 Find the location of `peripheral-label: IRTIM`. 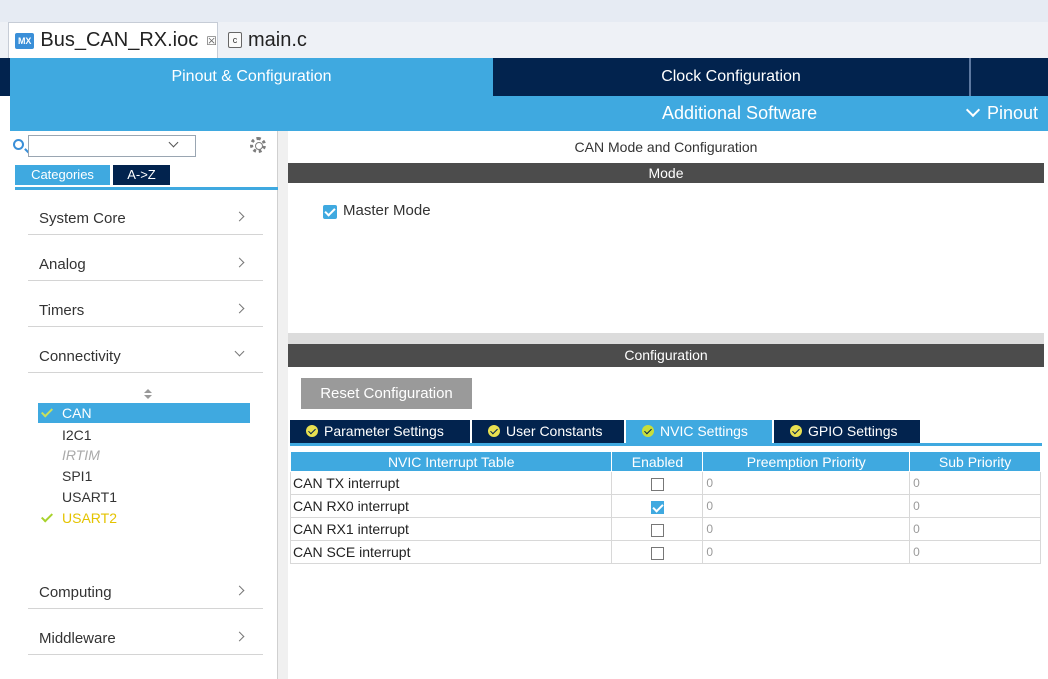

peripheral-label: IRTIM is located at coordinates (81, 455).